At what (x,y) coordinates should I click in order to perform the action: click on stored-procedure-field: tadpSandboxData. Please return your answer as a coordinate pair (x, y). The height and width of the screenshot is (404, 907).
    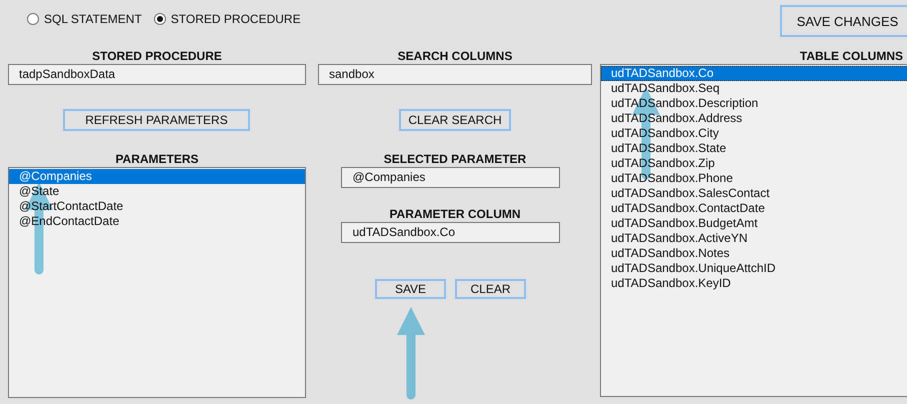
    Looking at the image, I should click on (157, 74).